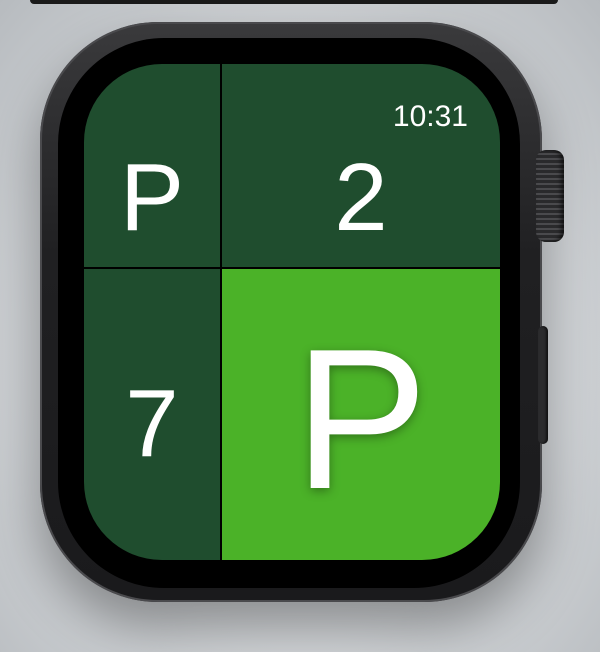 The height and width of the screenshot is (652, 600). What do you see at coordinates (430, 116) in the screenshot?
I see `status-time: 10:31` at bounding box center [430, 116].